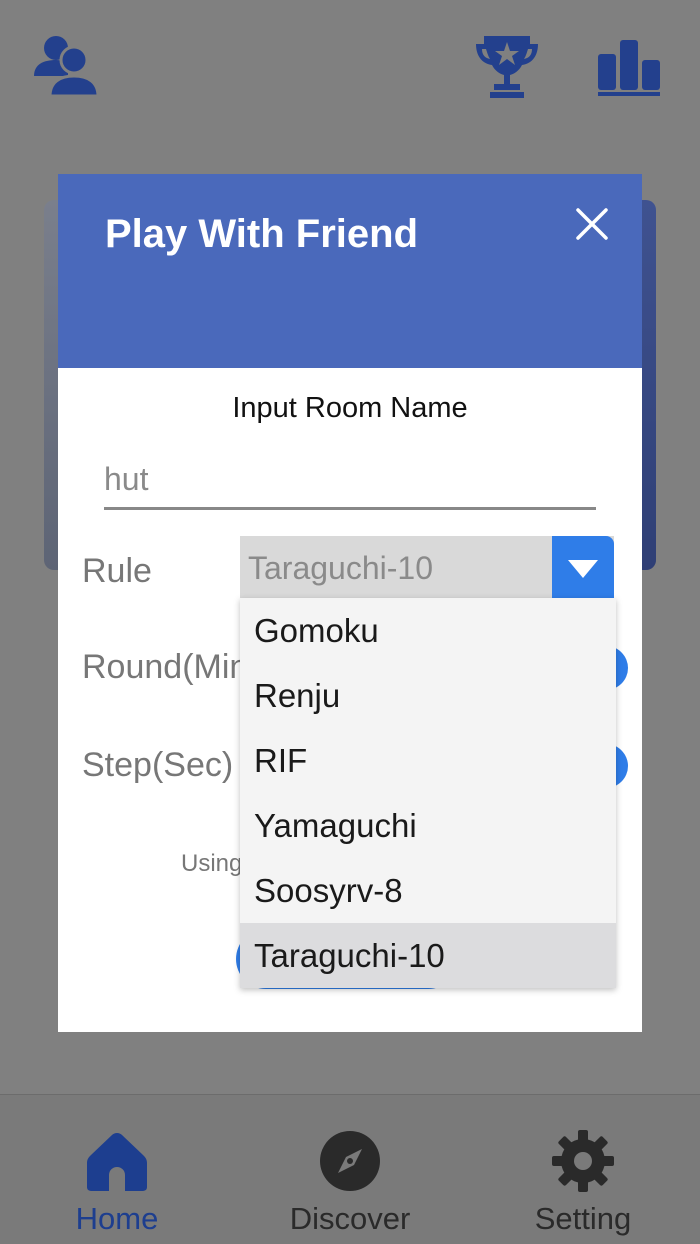 The width and height of the screenshot is (700, 1244). What do you see at coordinates (428, 695) in the screenshot?
I see `rule-option-renju: Renju` at bounding box center [428, 695].